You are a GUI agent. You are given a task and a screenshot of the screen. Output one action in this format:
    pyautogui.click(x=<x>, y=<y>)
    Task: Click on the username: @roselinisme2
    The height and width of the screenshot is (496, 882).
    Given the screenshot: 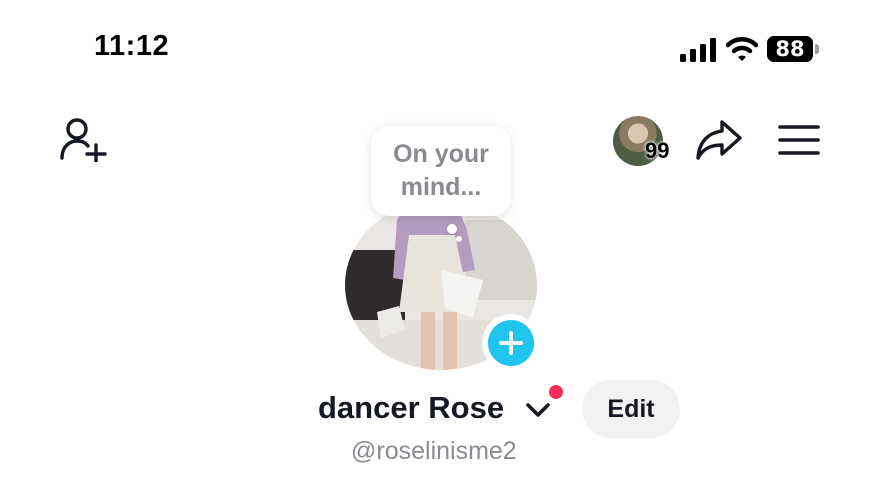 What is the action you would take?
    pyautogui.click(x=434, y=451)
    